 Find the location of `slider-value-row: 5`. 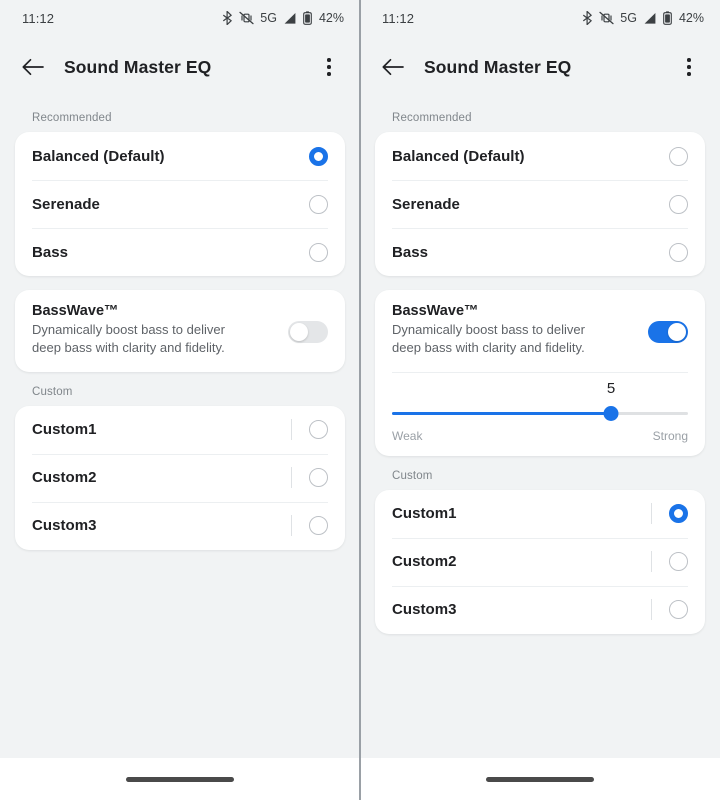

slider-value-row: 5 is located at coordinates (540, 389).